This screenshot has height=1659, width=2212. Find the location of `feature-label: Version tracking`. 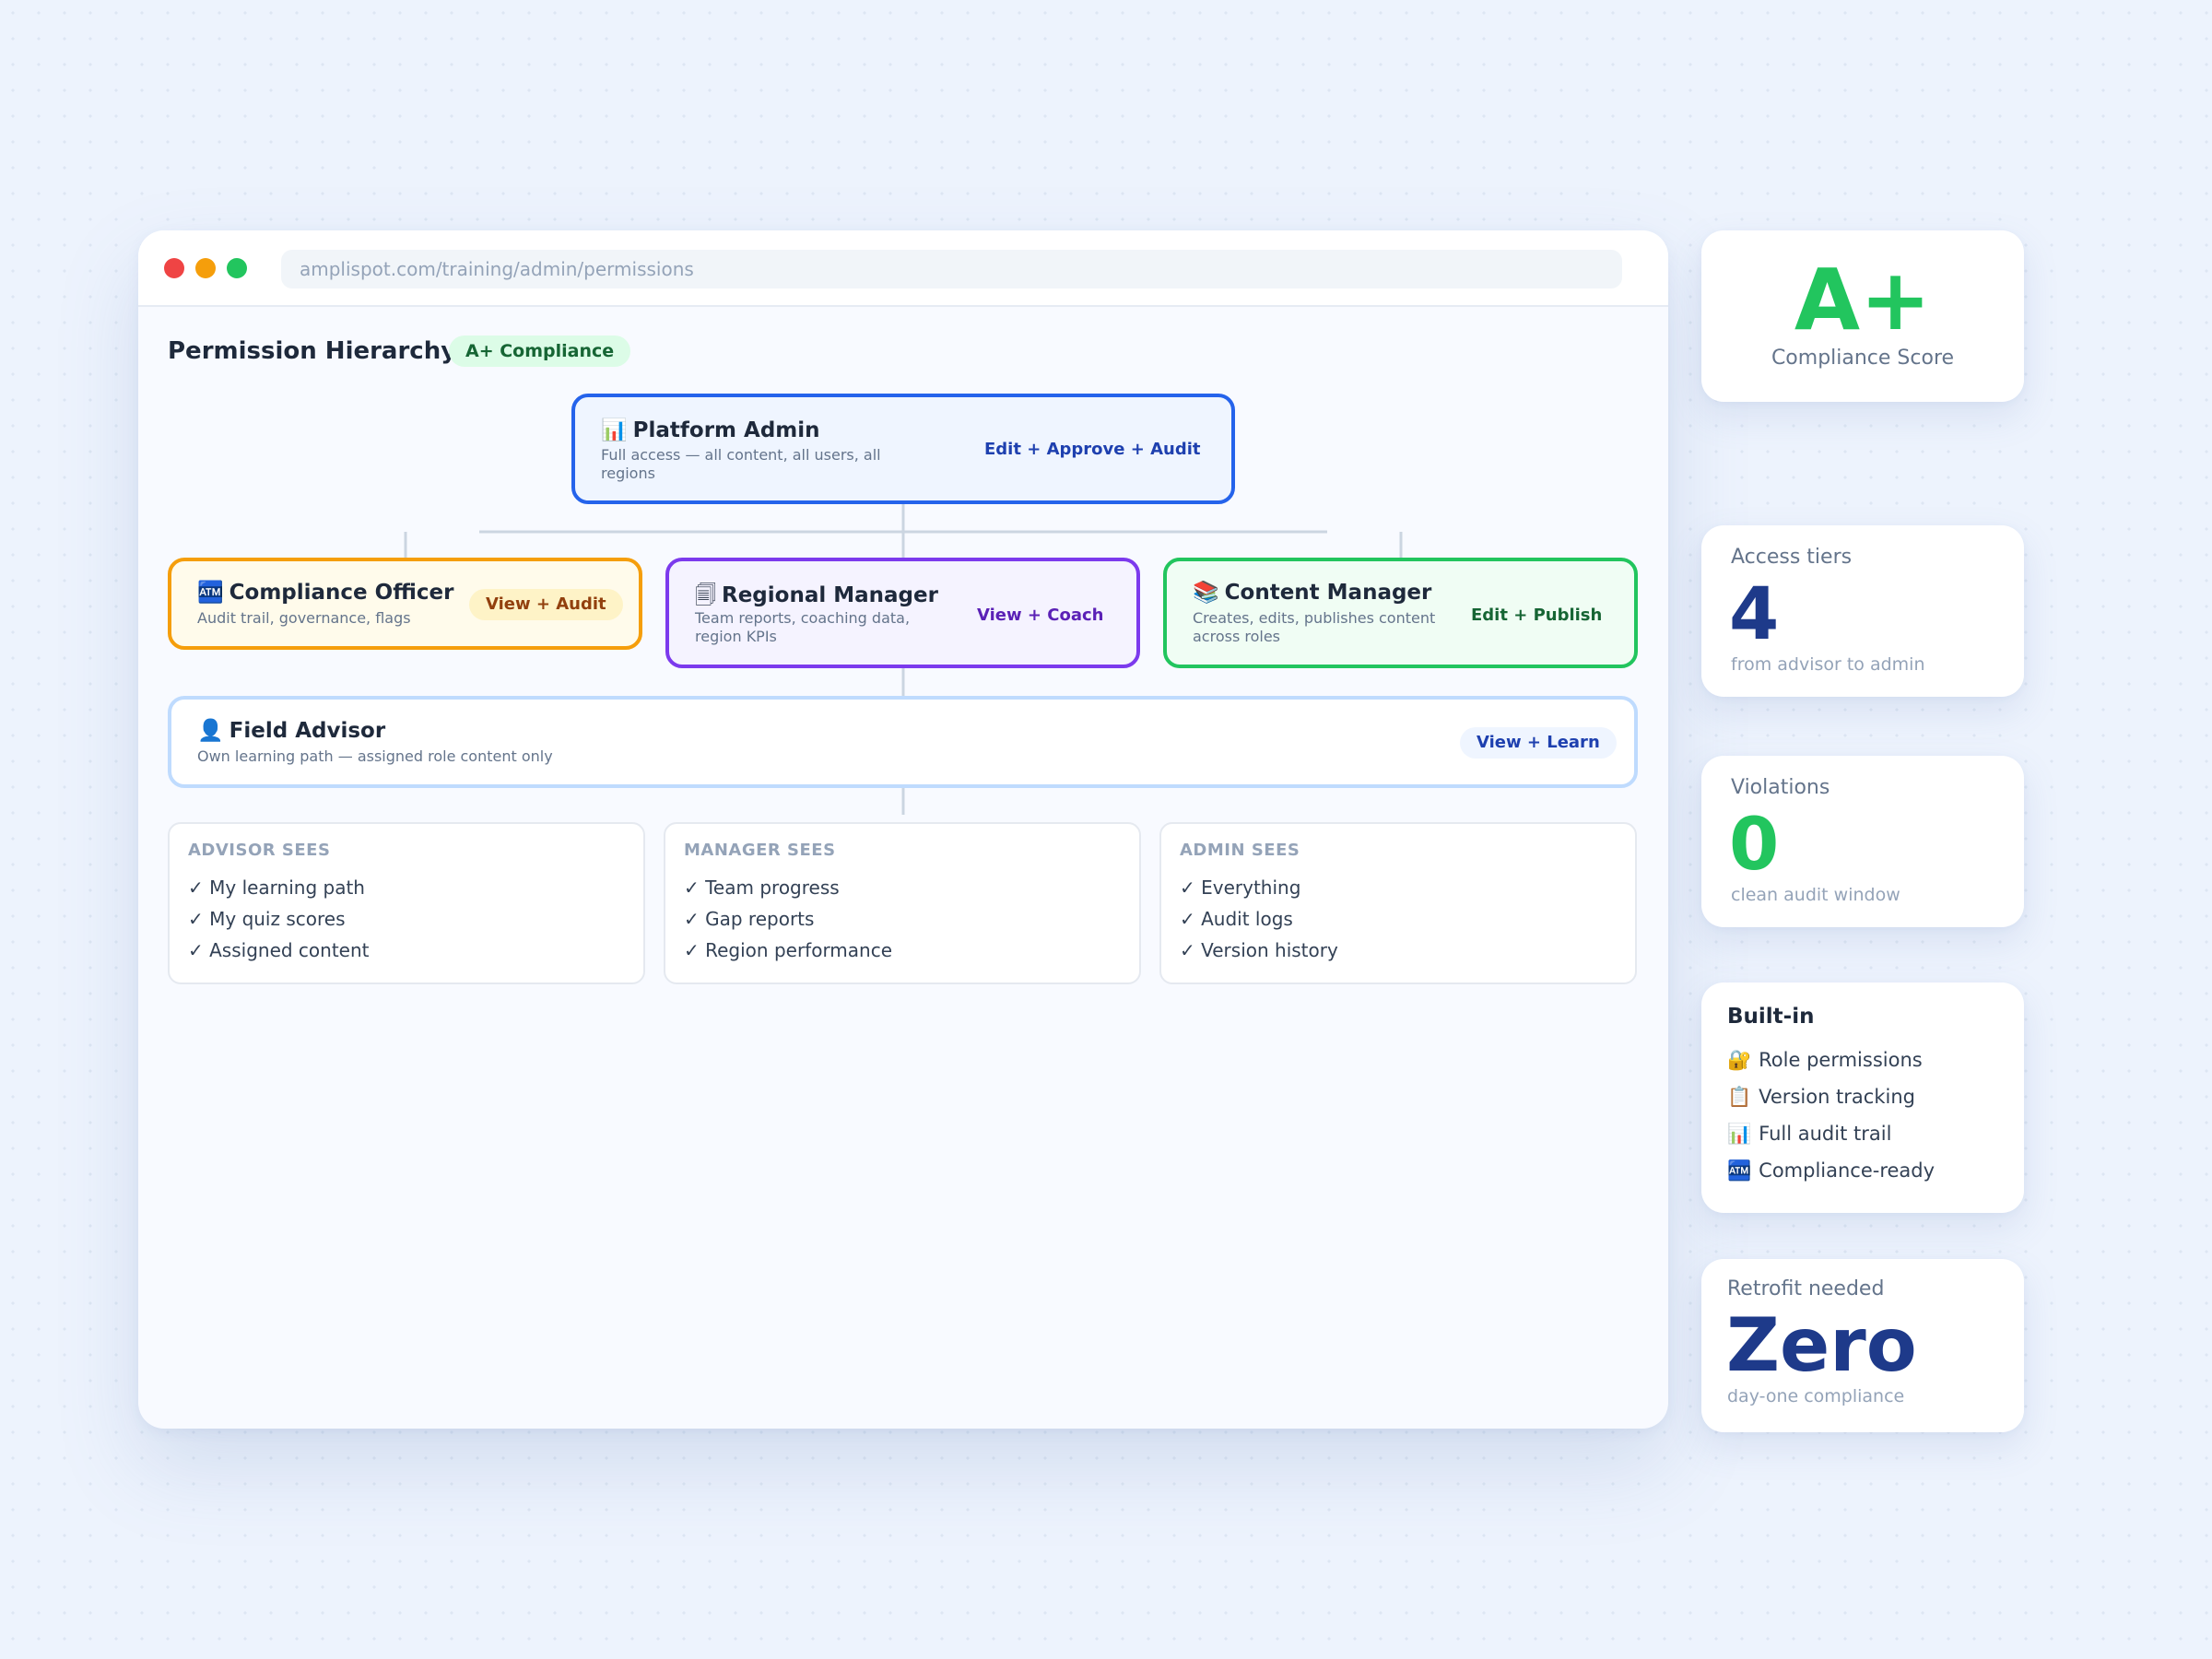

feature-label: Version tracking is located at coordinates (1837, 1097).